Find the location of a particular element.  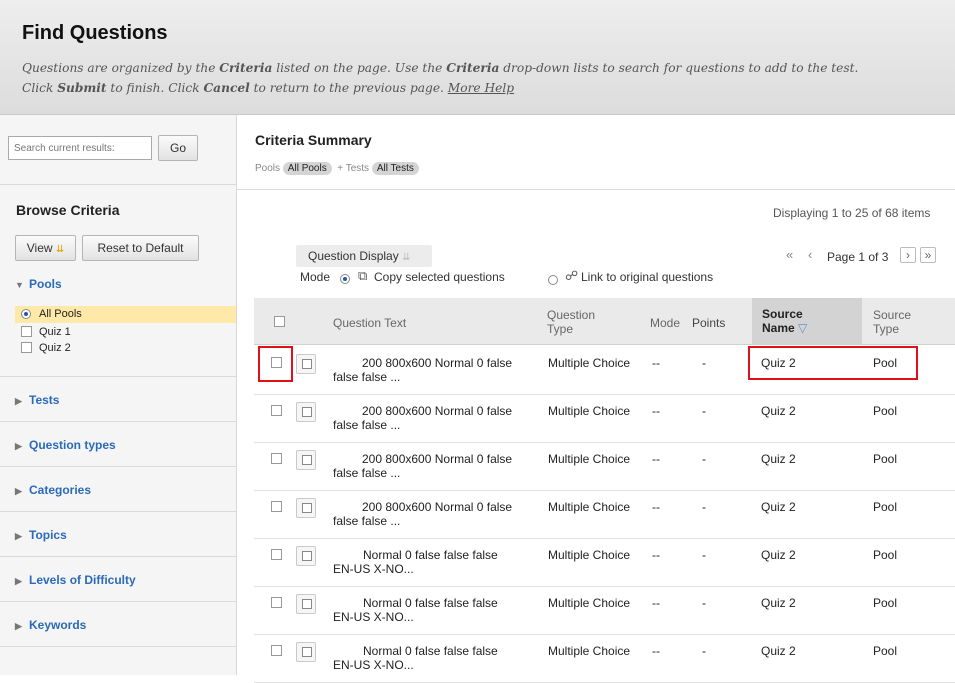

reset-to-default-button: Reset to Default is located at coordinates (140, 248).